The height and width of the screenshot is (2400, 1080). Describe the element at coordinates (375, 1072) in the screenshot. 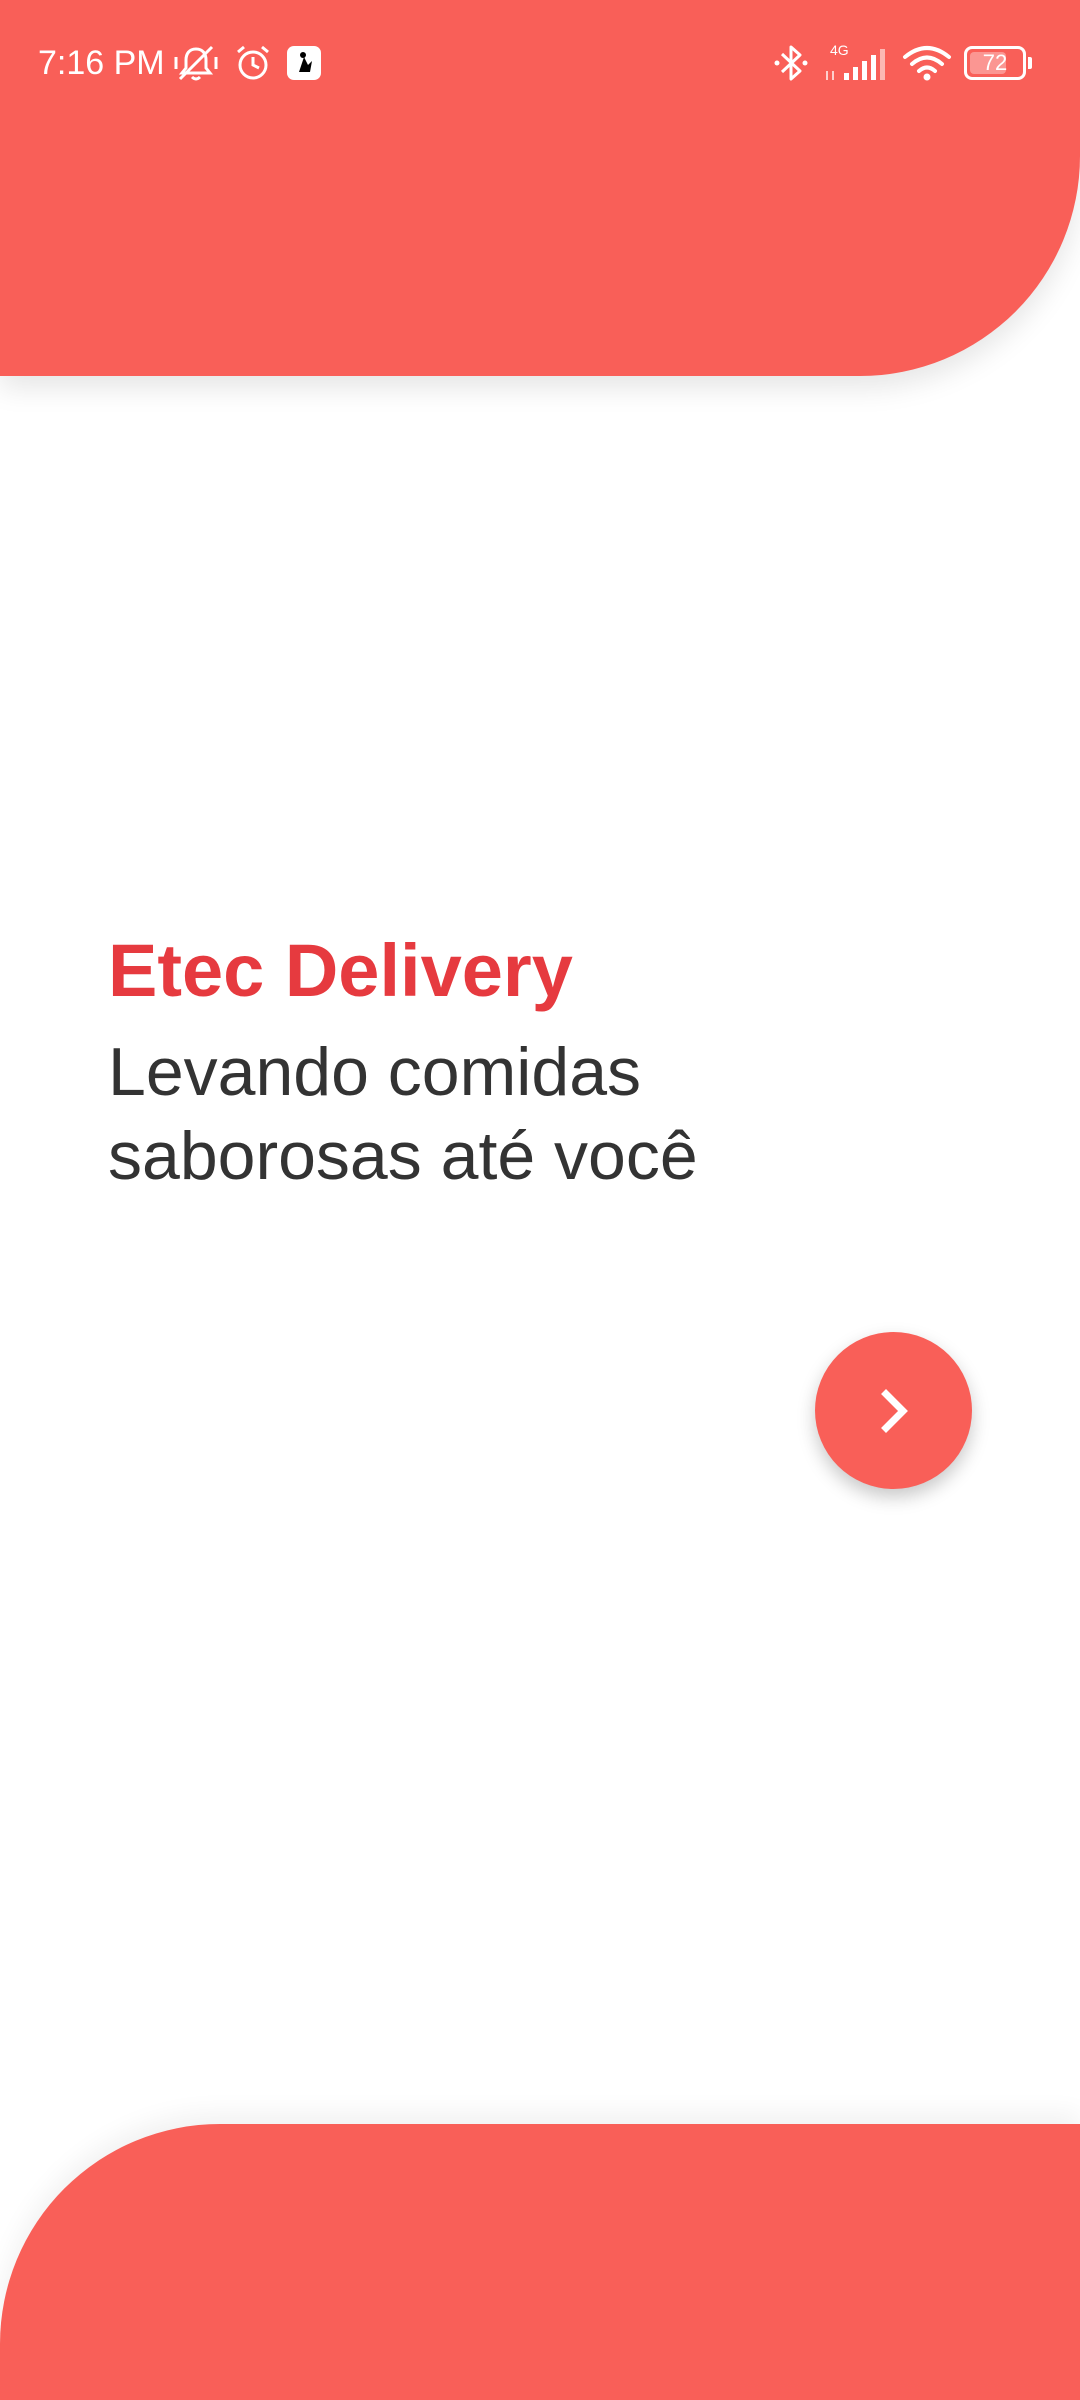

I see `tagline-line-1: Levando comidas` at that location.